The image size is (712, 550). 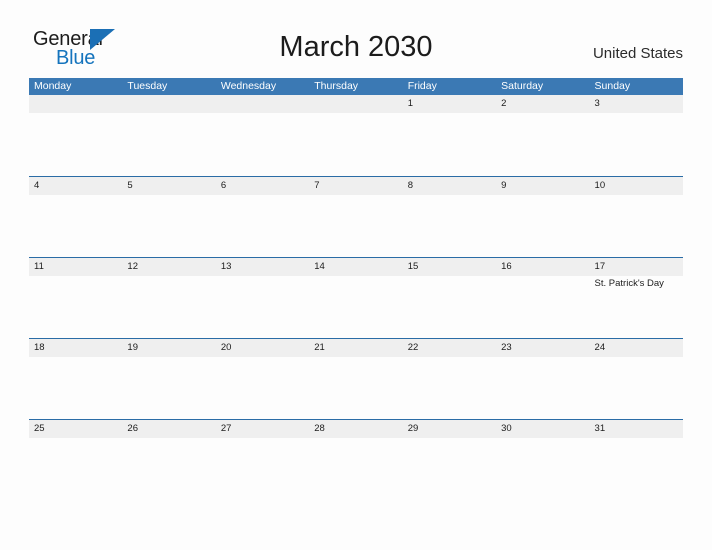 I want to click on week-event-row: St. Patrick's Day, so click(x=356, y=307).